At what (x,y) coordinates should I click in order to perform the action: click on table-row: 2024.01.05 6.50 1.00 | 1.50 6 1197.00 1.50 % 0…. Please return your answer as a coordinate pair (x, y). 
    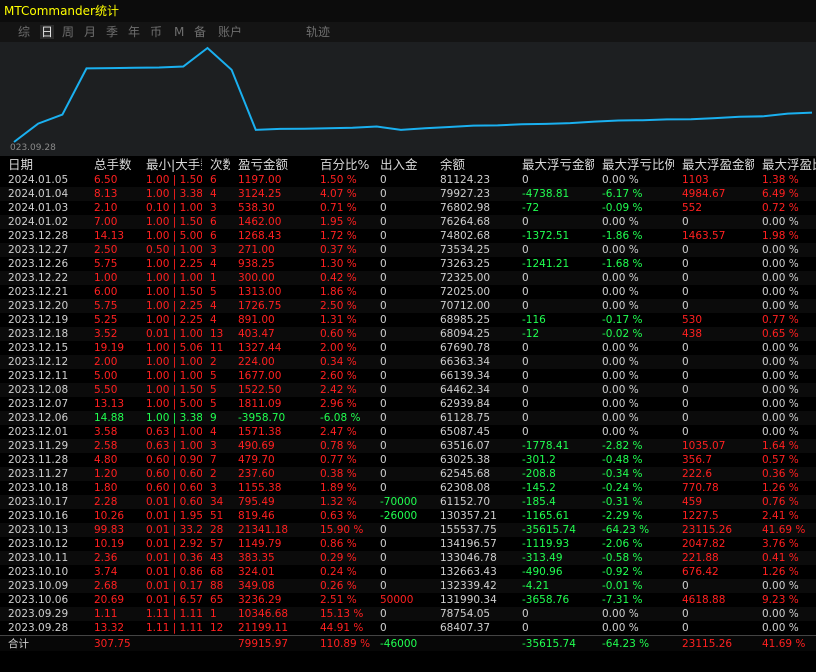
    Looking at the image, I should click on (408, 180).